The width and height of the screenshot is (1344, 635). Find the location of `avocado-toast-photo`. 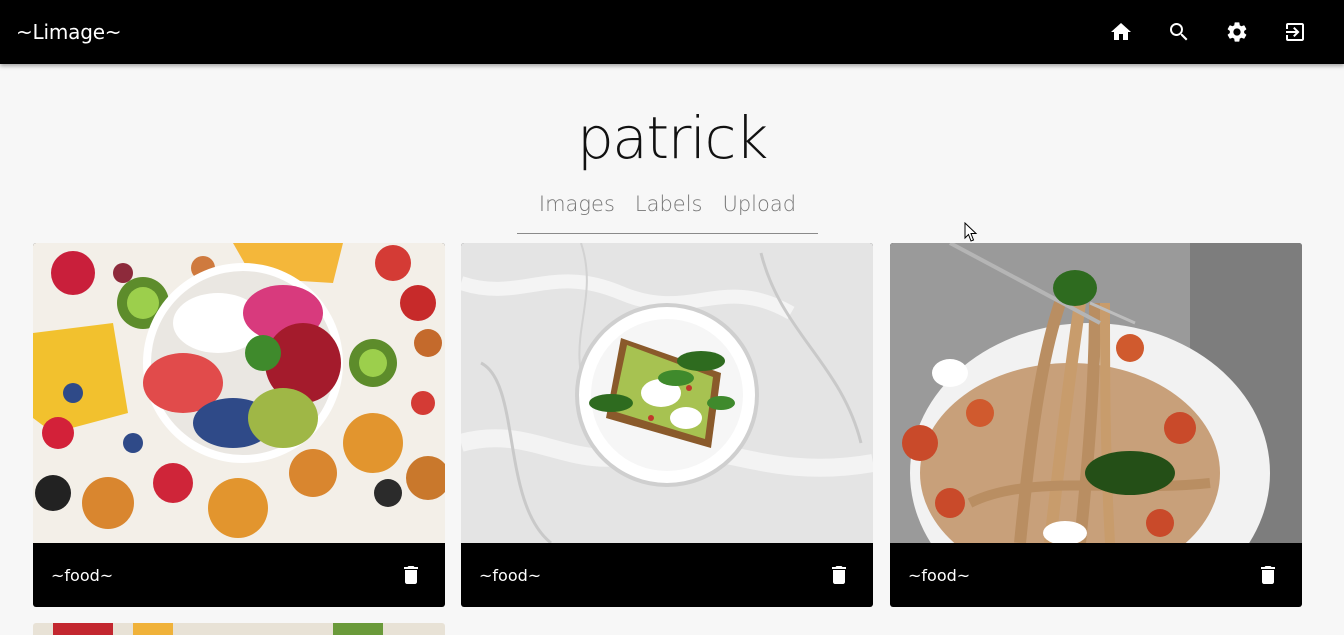

avocado-toast-photo is located at coordinates (667, 393).